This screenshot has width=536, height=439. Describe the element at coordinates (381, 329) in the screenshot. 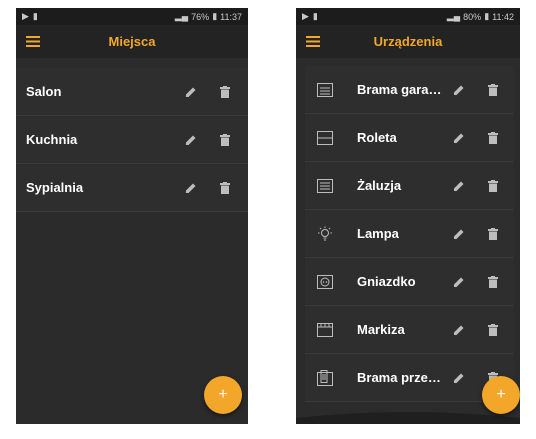

I see `item-label: Markiza` at that location.